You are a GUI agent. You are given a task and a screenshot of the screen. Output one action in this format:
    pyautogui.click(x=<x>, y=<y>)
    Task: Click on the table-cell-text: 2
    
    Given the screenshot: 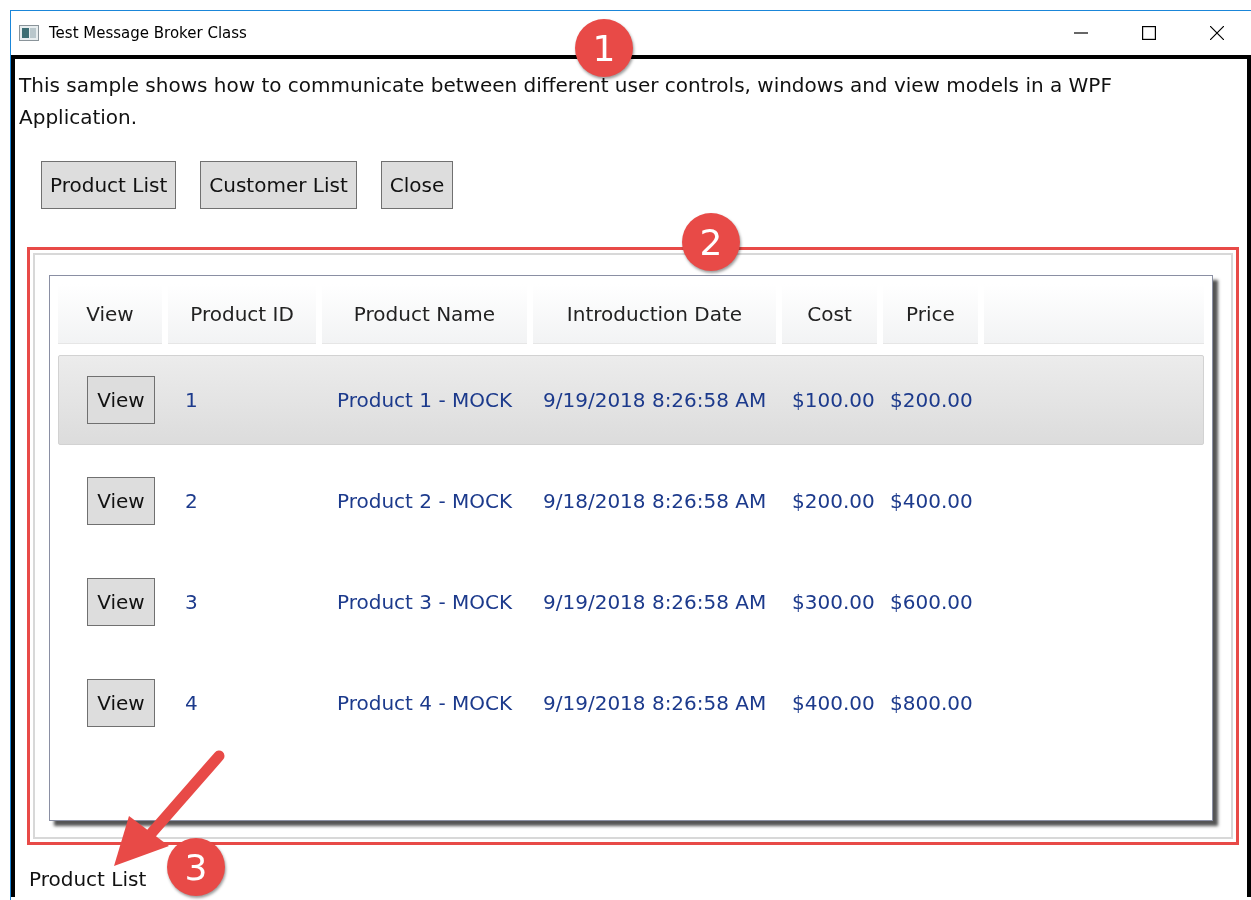 What is the action you would take?
    pyautogui.click(x=192, y=501)
    